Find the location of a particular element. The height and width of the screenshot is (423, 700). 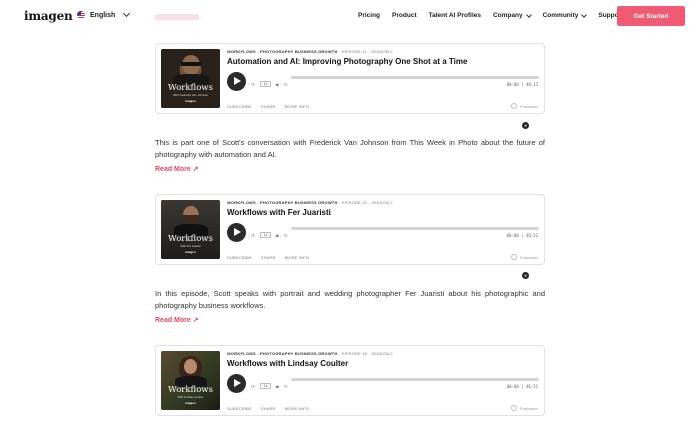

episode-cover-art: Workflows With Lindsay Coulter imagen is located at coordinates (190, 380).